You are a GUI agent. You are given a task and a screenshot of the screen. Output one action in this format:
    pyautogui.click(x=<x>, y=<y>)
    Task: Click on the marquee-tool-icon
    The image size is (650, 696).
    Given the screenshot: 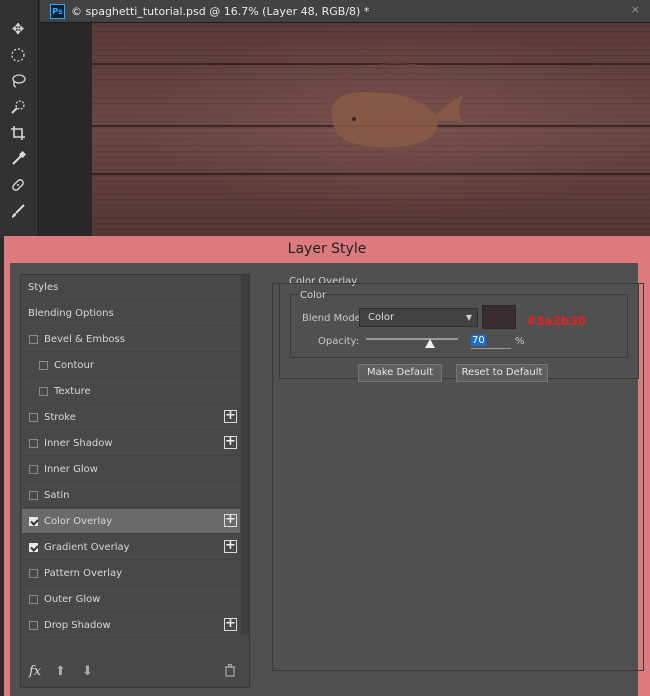 What is the action you would take?
    pyautogui.click(x=18, y=55)
    